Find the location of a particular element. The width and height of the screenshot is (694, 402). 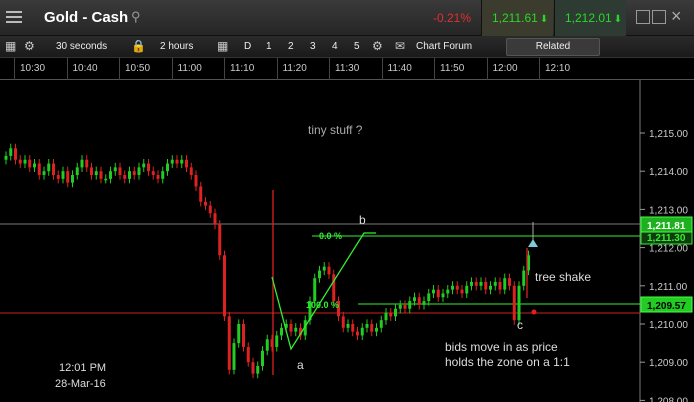

price-tick-label: 1,210.00 is located at coordinates (668, 325).